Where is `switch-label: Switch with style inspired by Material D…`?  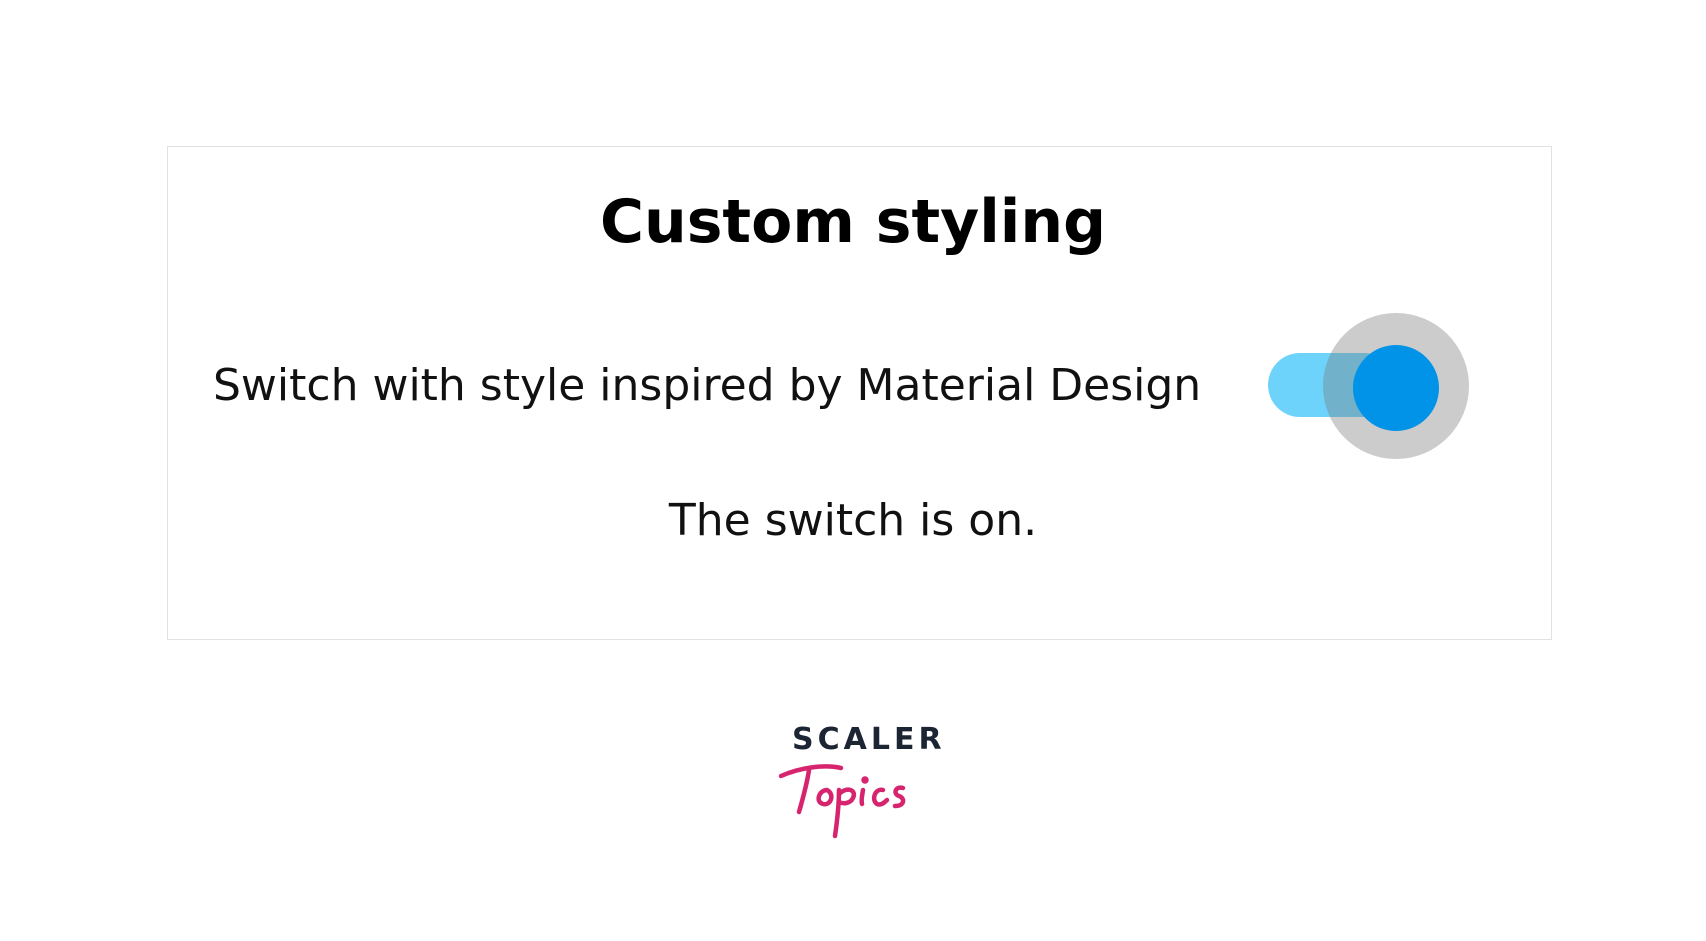 switch-label: Switch with style inspired by Material D… is located at coordinates (707, 385).